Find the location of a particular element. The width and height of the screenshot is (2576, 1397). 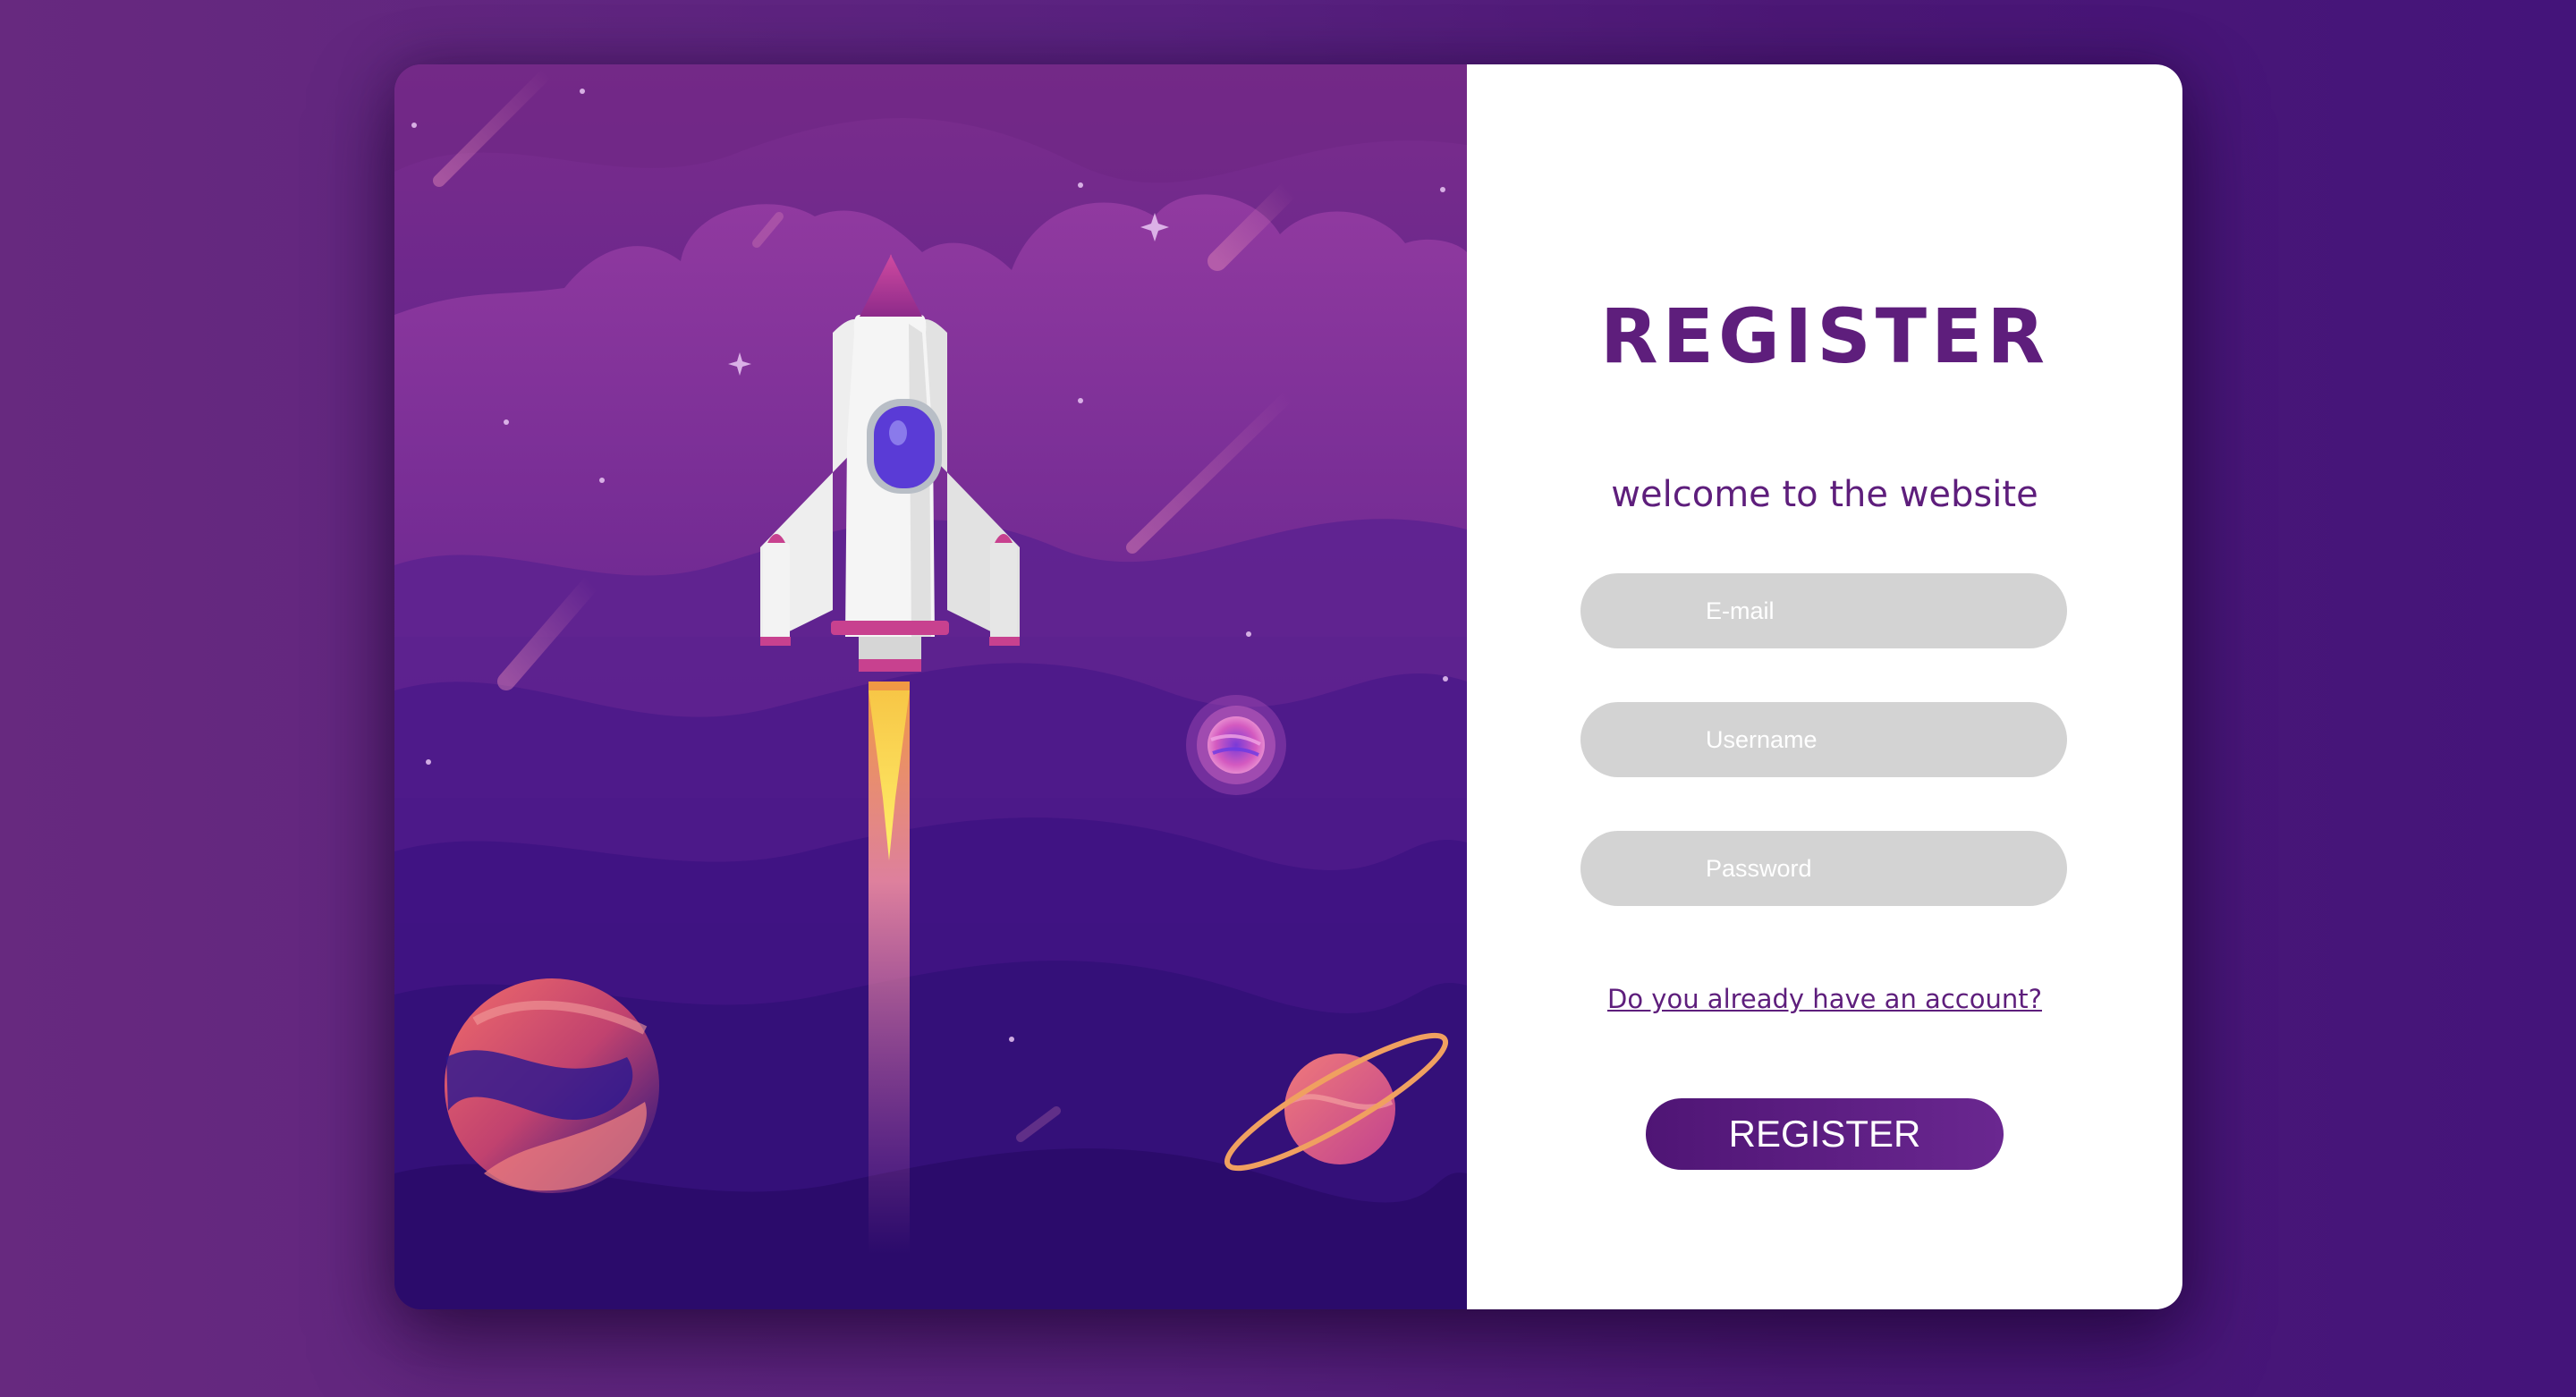

page-title: REGISTER is located at coordinates (1824, 336).